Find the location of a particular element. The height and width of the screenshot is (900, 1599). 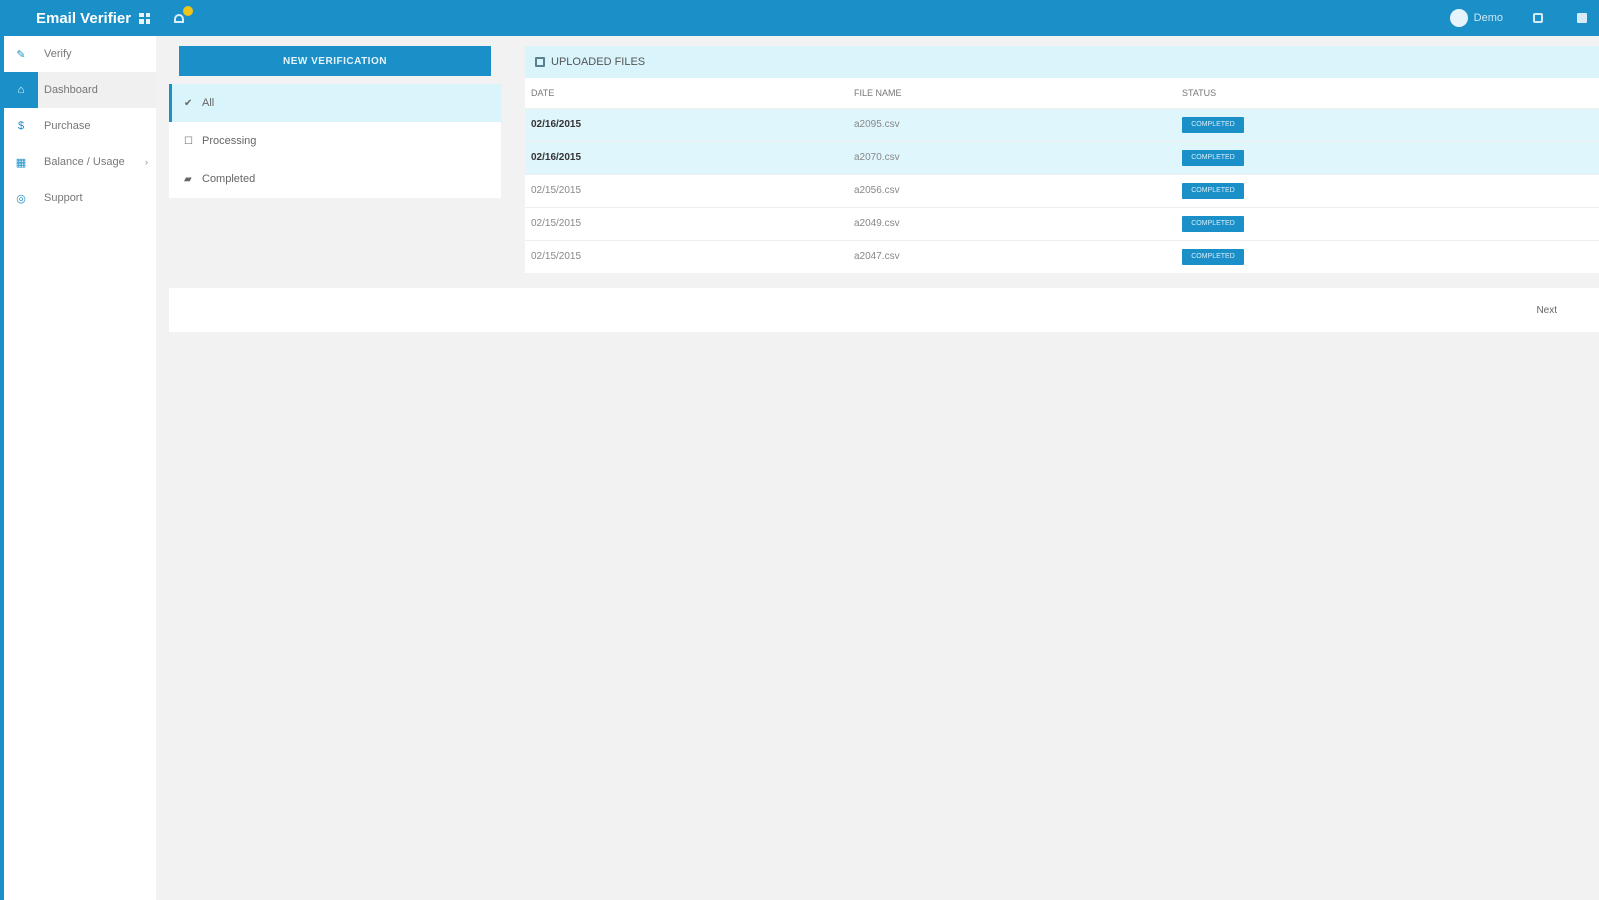

sidebar-item-label: Purchase is located at coordinates (67, 126).